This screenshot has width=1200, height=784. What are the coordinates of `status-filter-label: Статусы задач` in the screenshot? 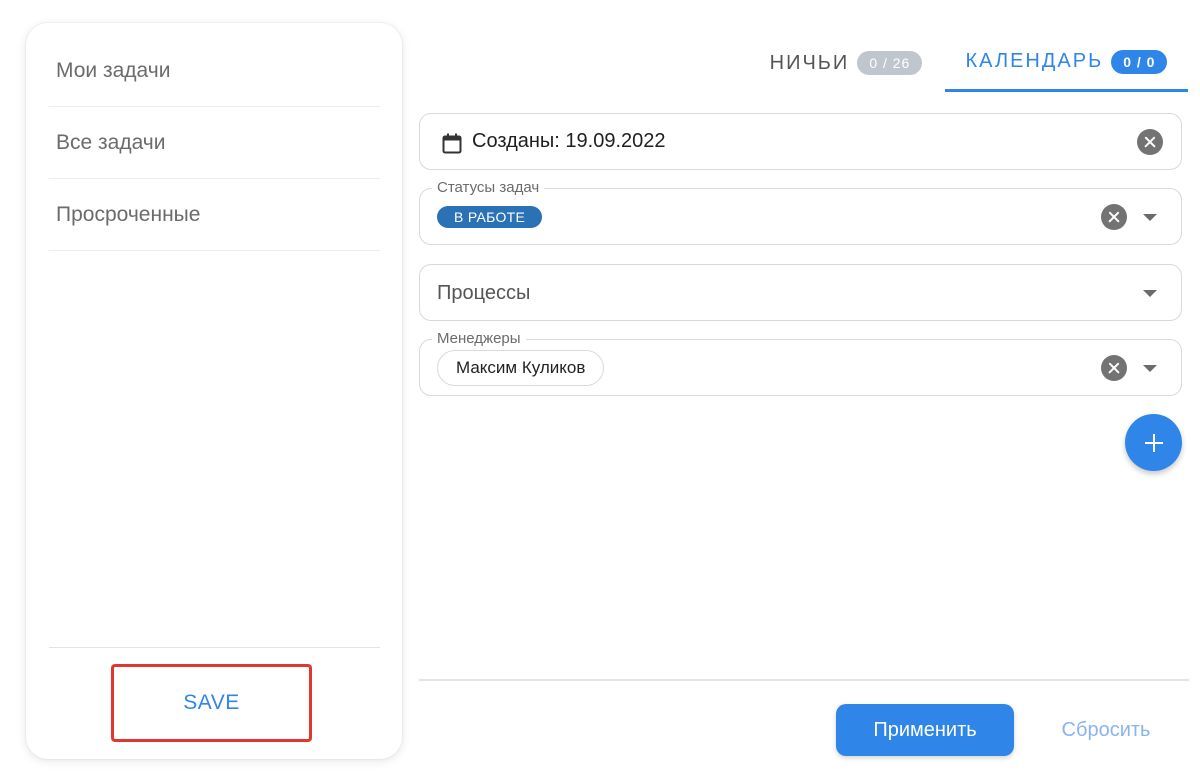 It's located at (488, 187).